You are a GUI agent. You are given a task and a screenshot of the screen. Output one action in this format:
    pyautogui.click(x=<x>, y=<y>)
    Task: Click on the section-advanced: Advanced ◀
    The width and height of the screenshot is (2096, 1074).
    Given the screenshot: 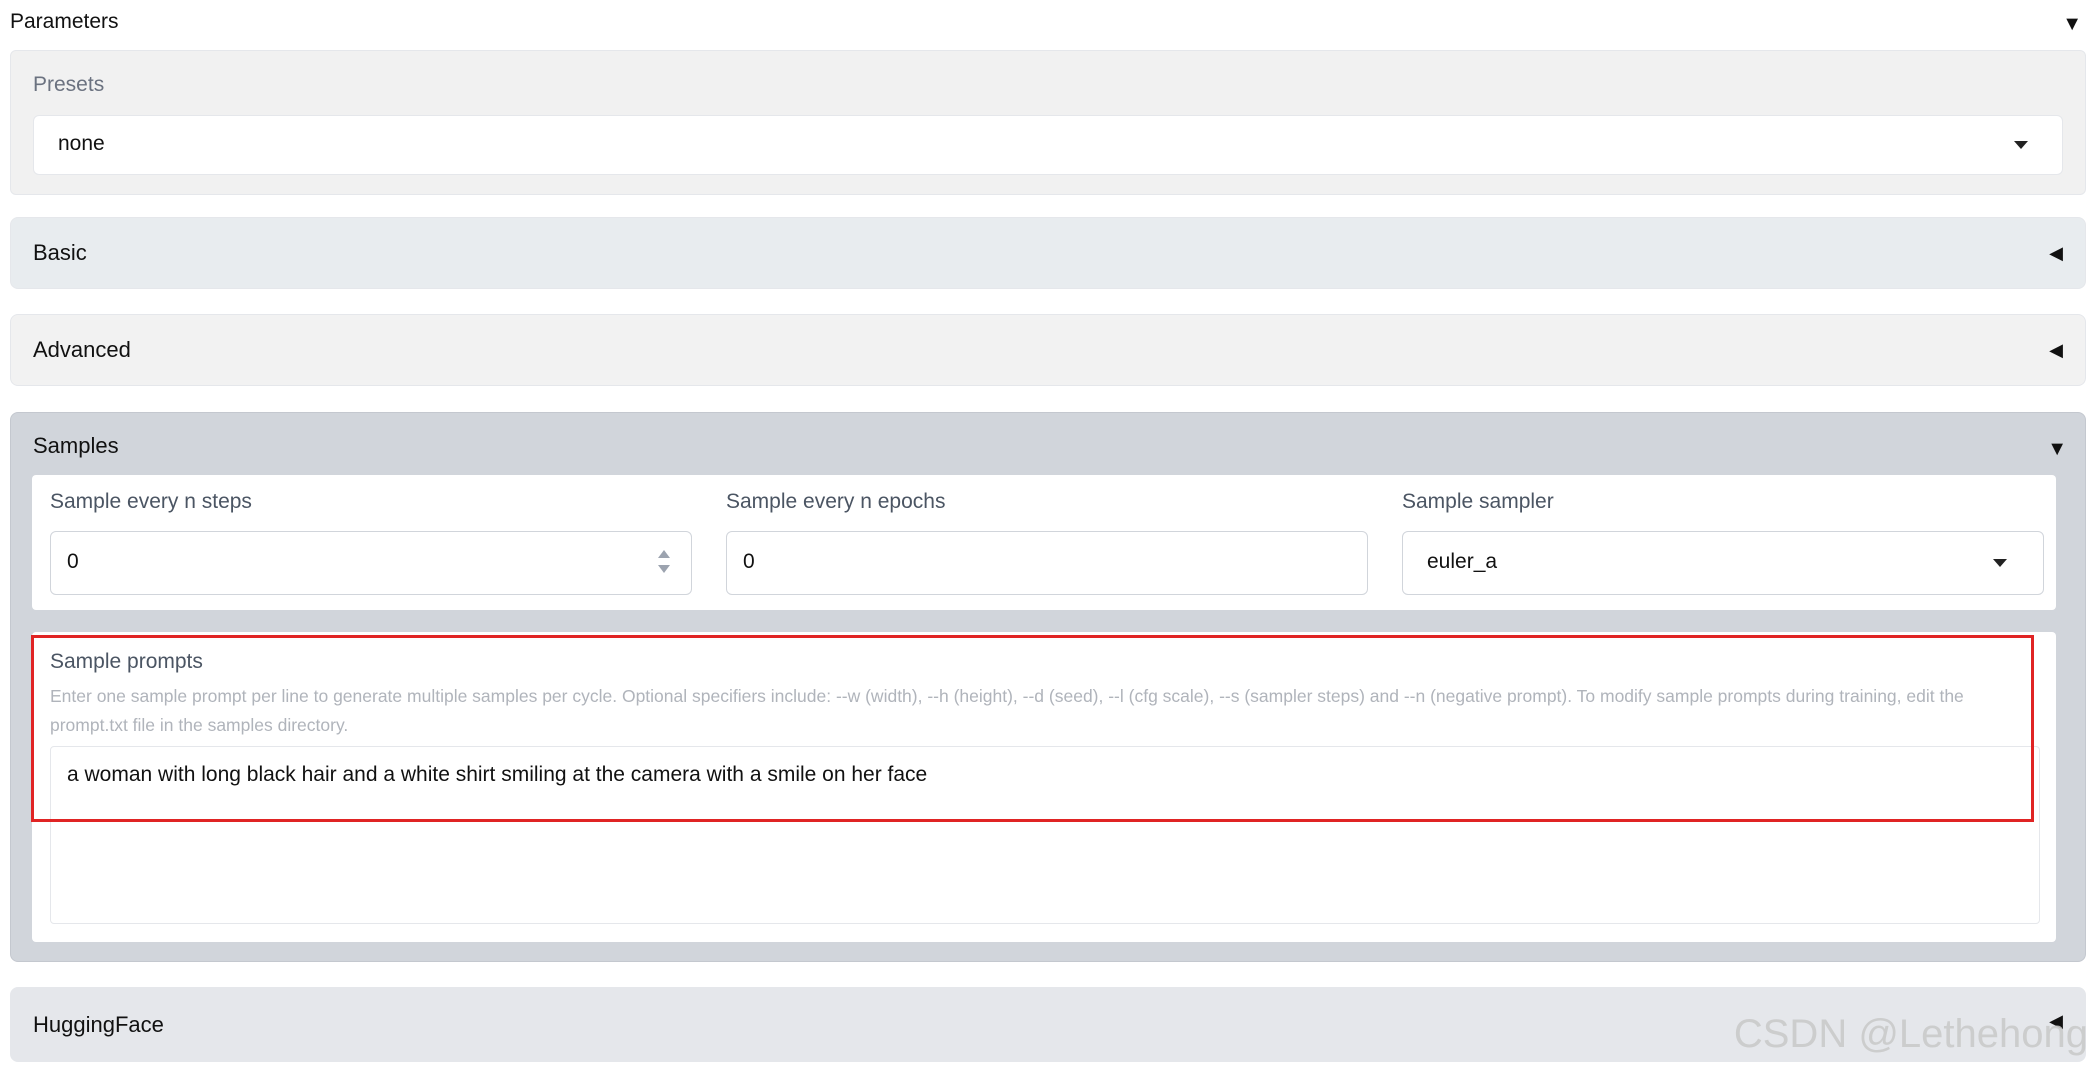 What is the action you would take?
    pyautogui.click(x=1048, y=350)
    